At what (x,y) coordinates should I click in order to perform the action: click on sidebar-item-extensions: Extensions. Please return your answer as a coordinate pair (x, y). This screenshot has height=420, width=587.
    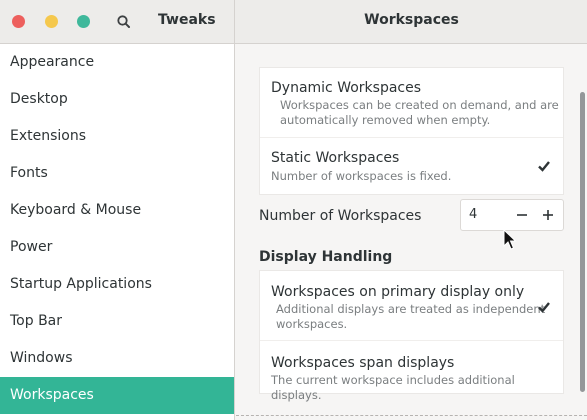
    Looking at the image, I should click on (117, 136).